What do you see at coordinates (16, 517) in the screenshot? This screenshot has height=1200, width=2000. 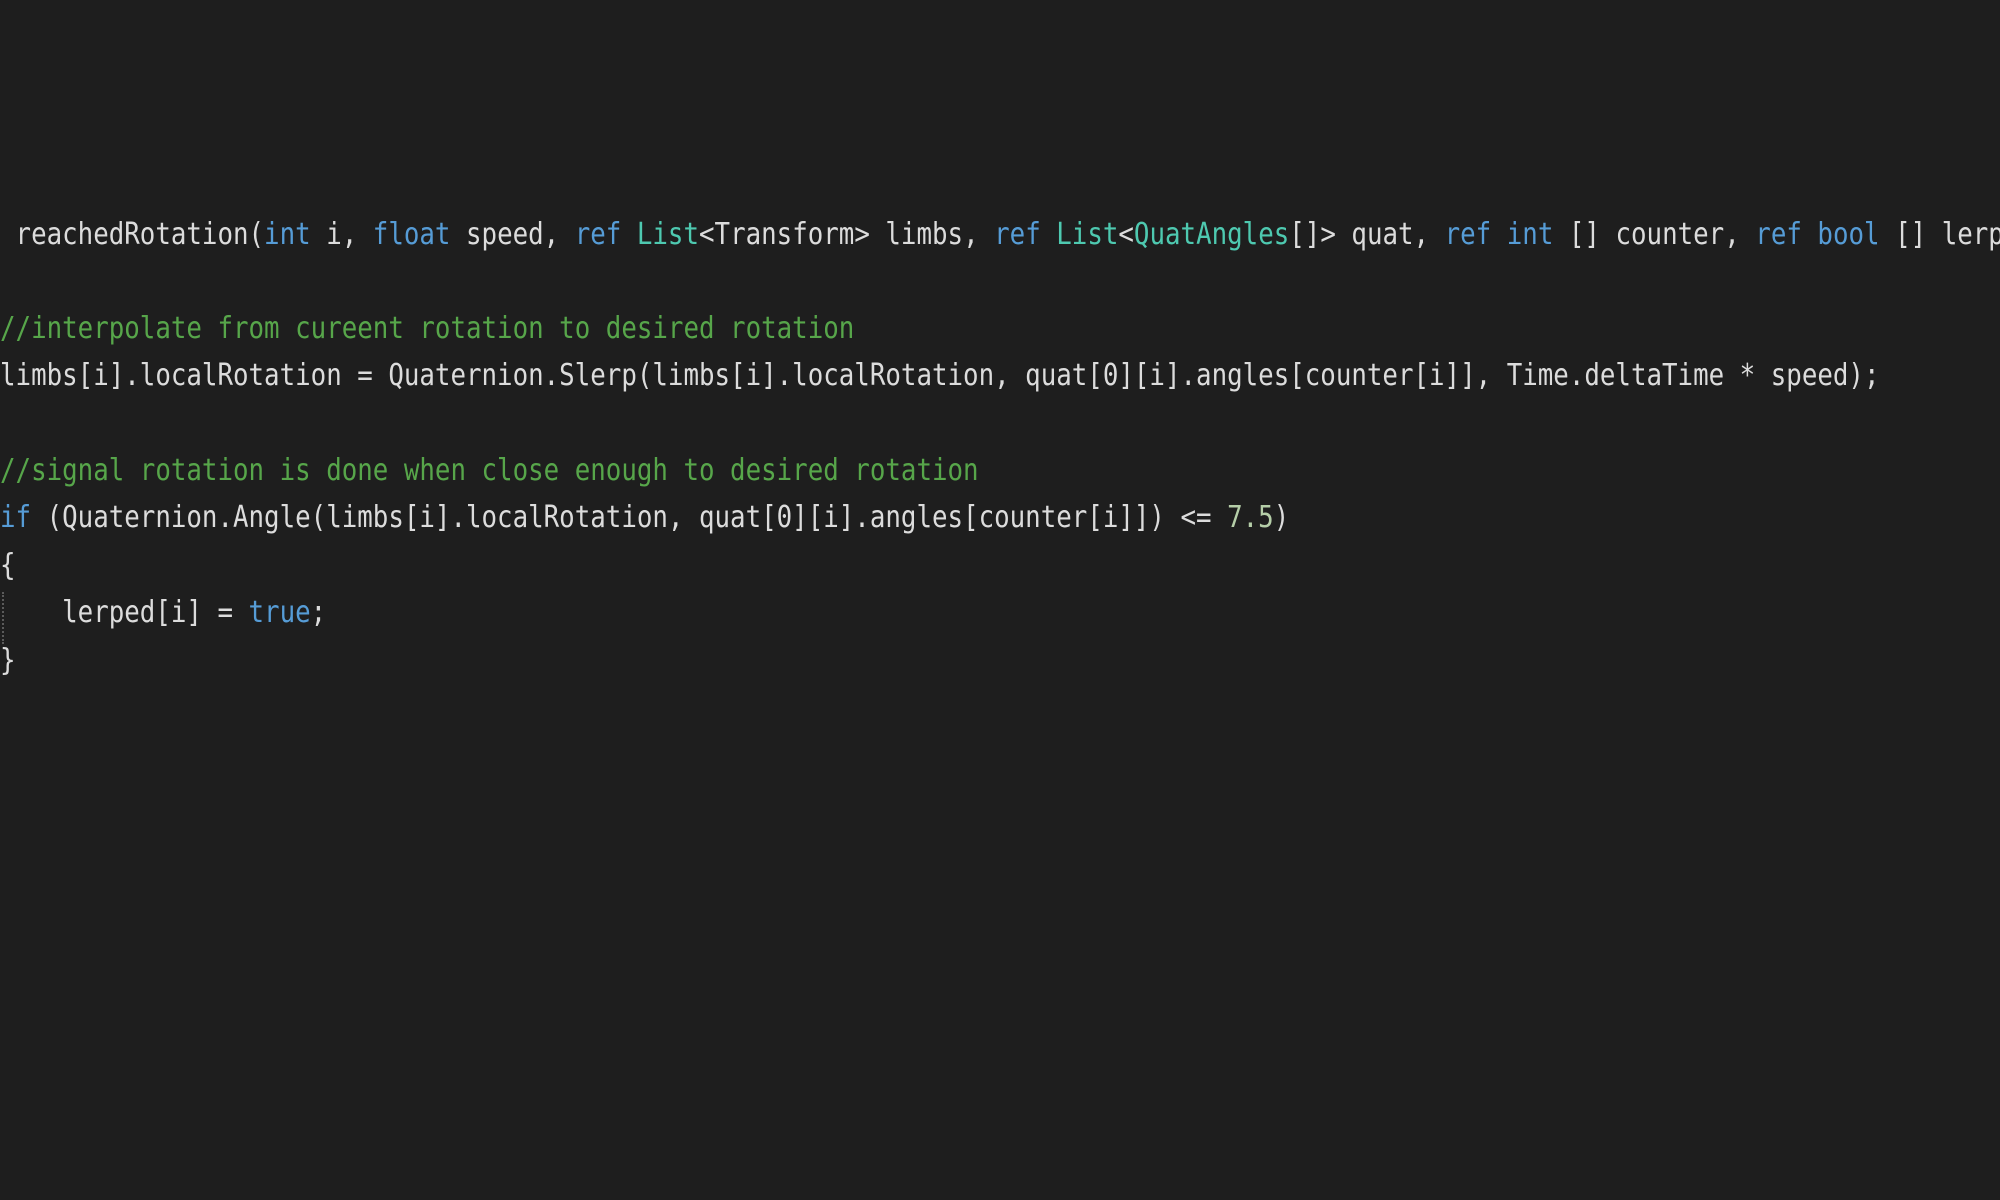 I see `code-token-keyword: if` at bounding box center [16, 517].